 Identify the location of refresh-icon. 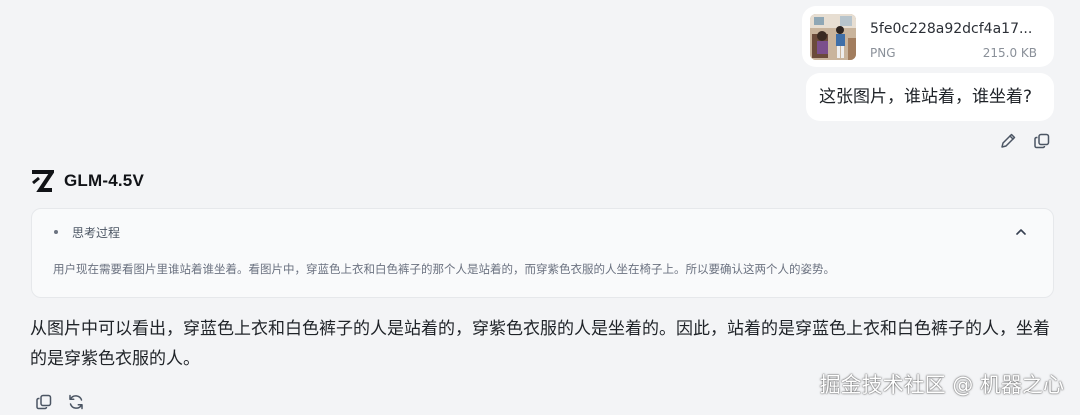
(76, 402).